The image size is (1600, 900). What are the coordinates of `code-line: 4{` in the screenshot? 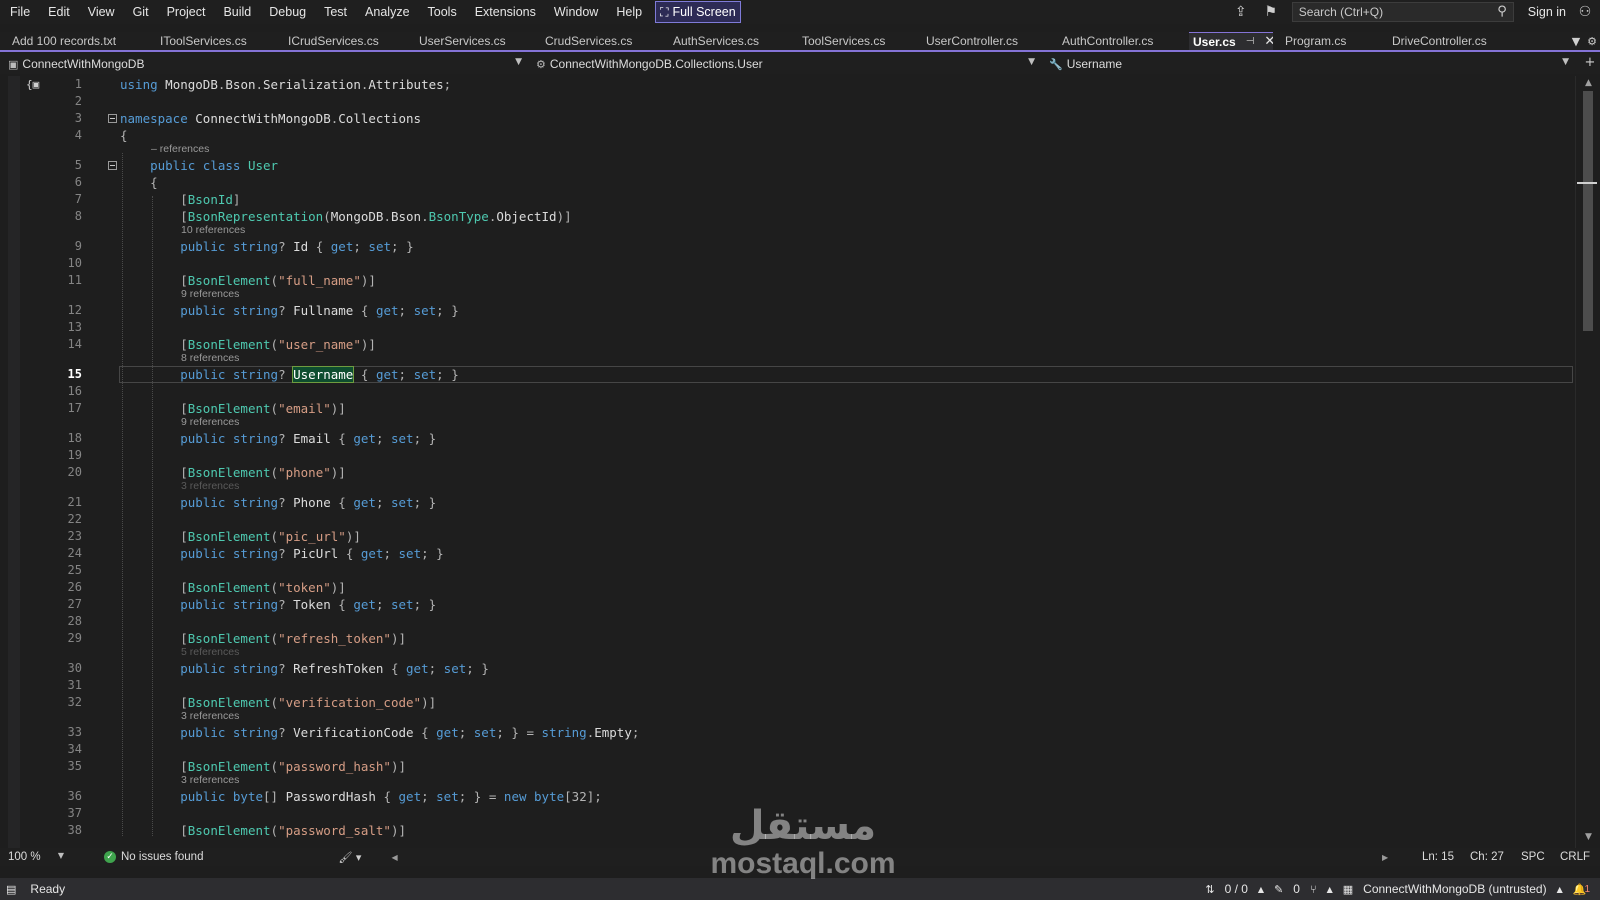 It's located at (787, 135).